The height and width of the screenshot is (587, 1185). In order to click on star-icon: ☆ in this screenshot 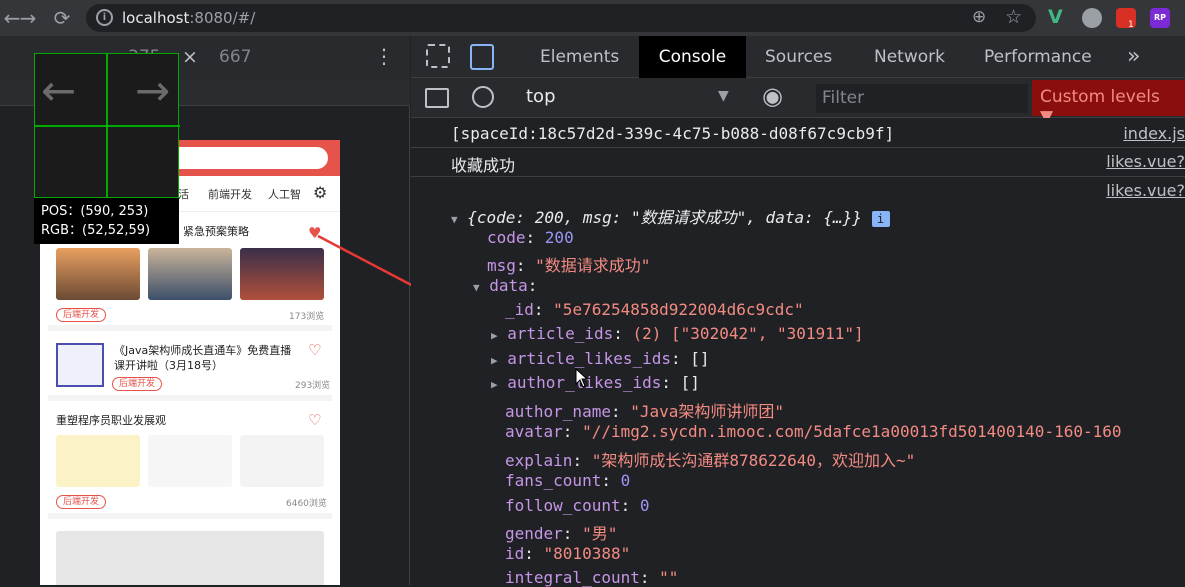, I will do `click(1013, 17)`.